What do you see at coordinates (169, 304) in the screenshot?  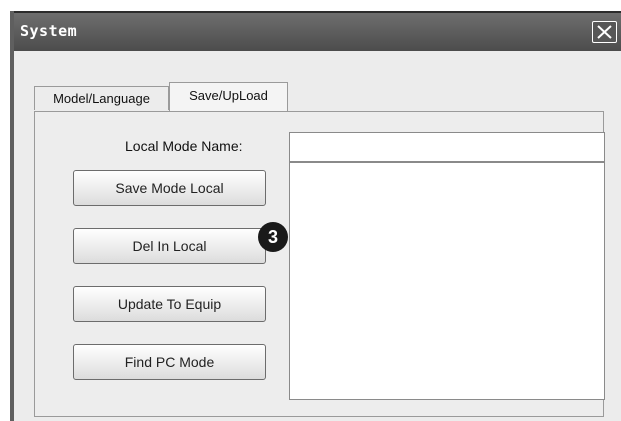 I see `update-to-equip-button: Update To Equip` at bounding box center [169, 304].